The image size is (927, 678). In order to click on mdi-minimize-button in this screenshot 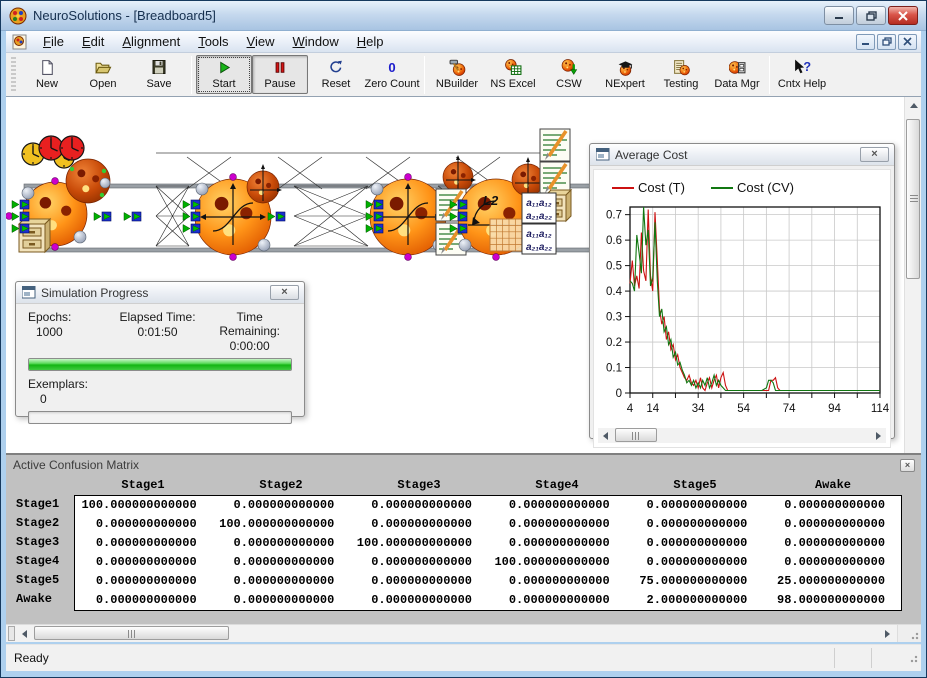, I will do `click(865, 41)`.